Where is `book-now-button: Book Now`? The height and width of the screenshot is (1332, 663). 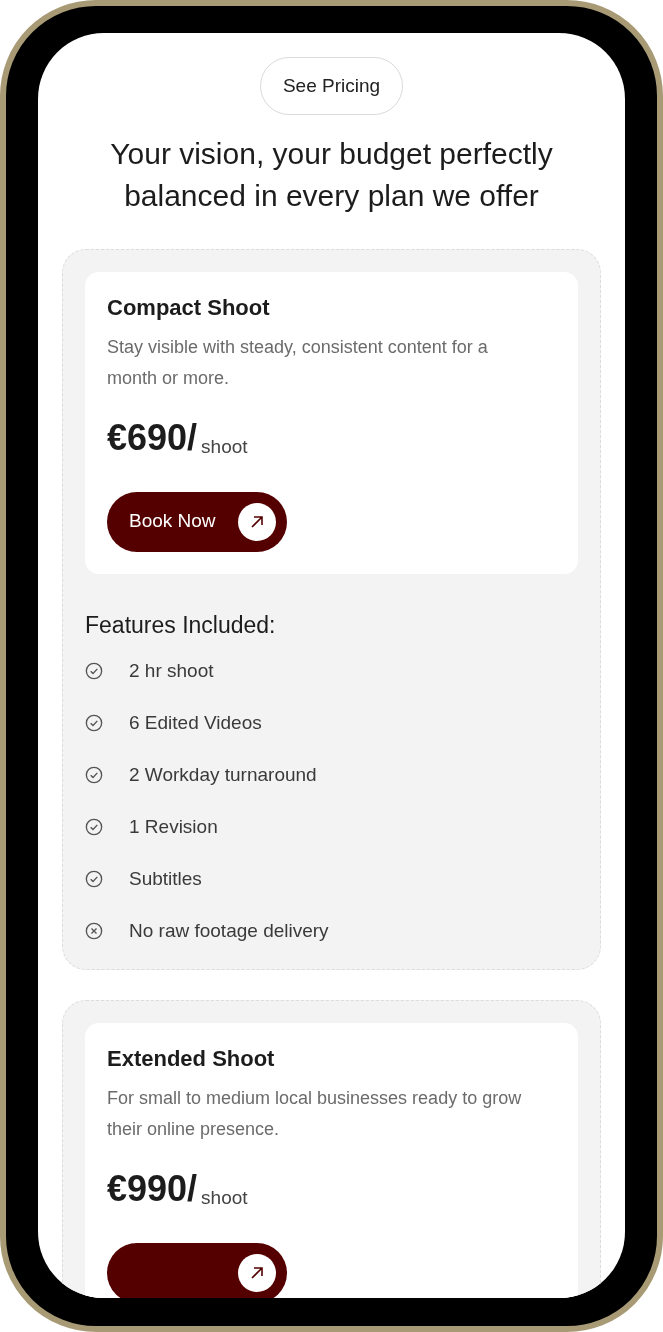 book-now-button: Book Now is located at coordinates (197, 521).